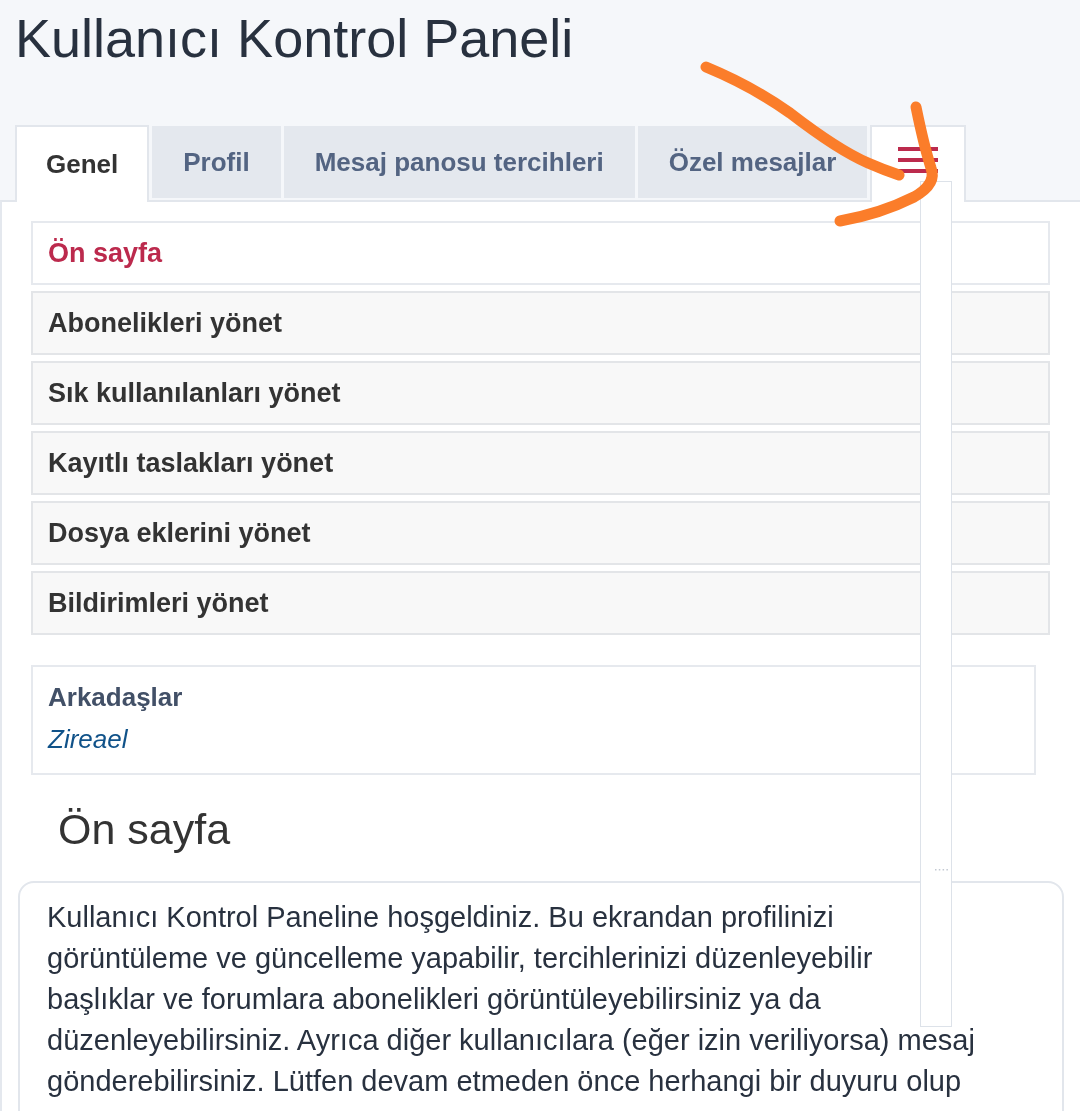  Describe the element at coordinates (216, 162) in the screenshot. I see `tab: Profil` at that location.